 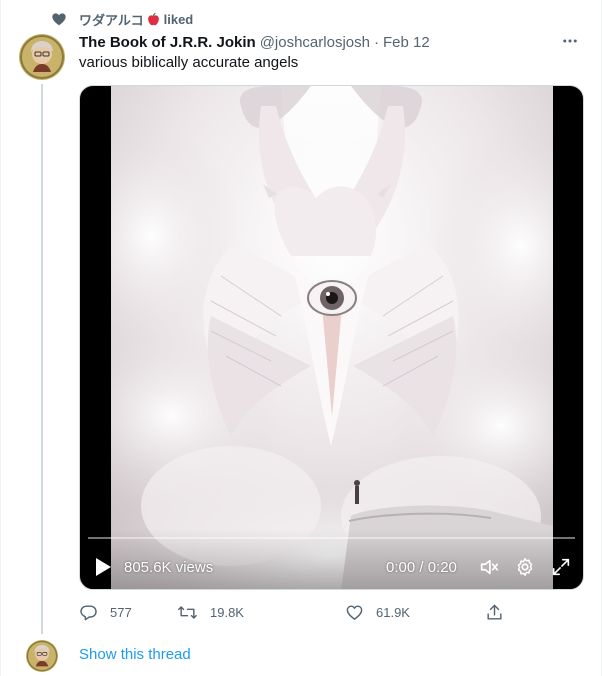 I want to click on liker-name: ワダアルコ, so click(x=111, y=19).